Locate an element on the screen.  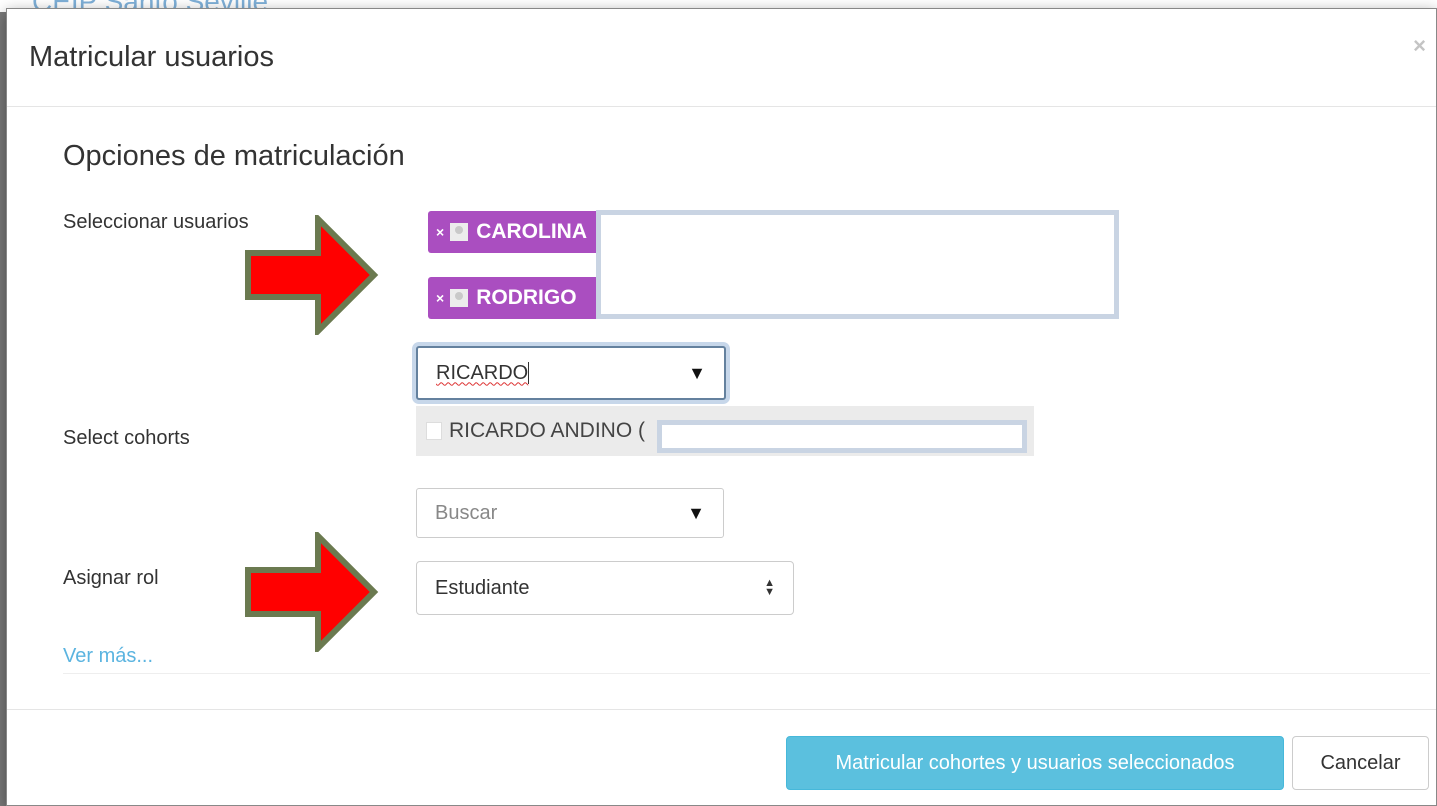
select-users-label: Seleccionar usuarios is located at coordinates (156, 222).